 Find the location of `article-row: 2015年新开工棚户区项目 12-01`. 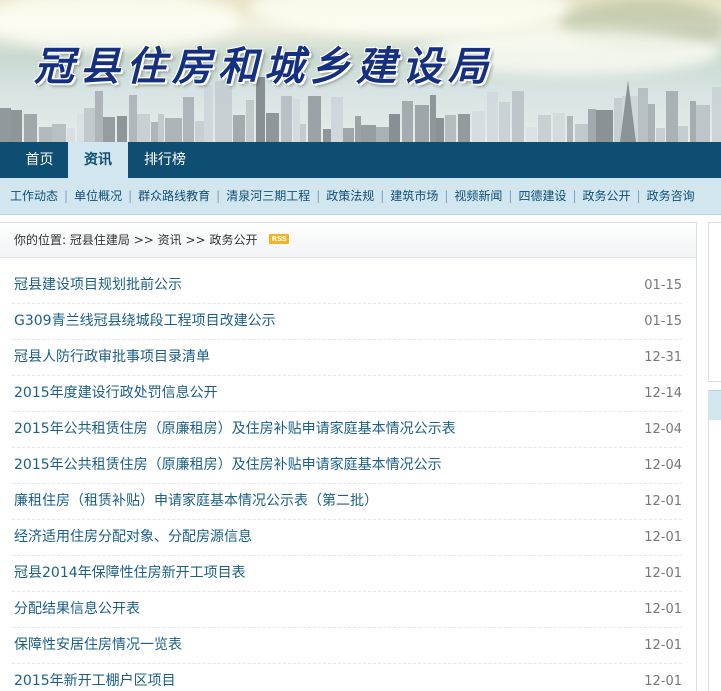

article-row: 2015年新开工棚户区项目 12-01 is located at coordinates (347, 677).